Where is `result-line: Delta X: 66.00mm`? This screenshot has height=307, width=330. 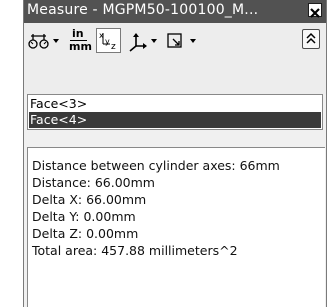 result-line: Delta X: 66.00mm is located at coordinates (89, 199).